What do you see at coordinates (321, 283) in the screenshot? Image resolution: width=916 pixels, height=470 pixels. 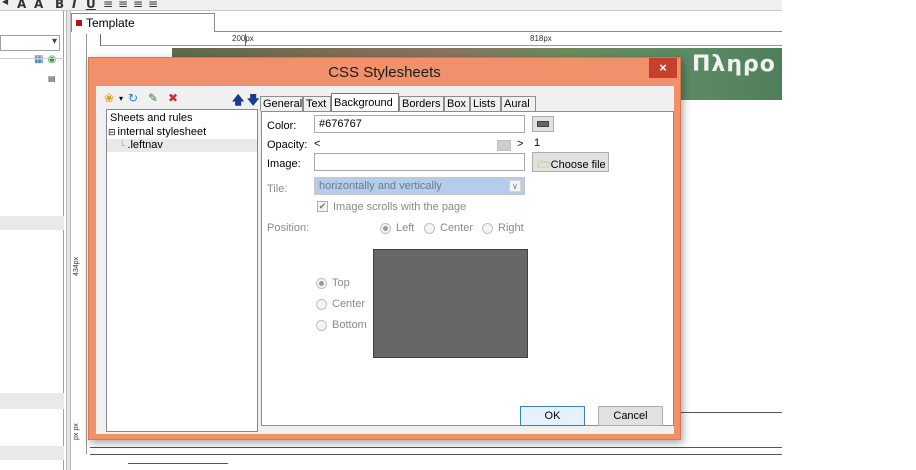 I see `position-top-radio` at bounding box center [321, 283].